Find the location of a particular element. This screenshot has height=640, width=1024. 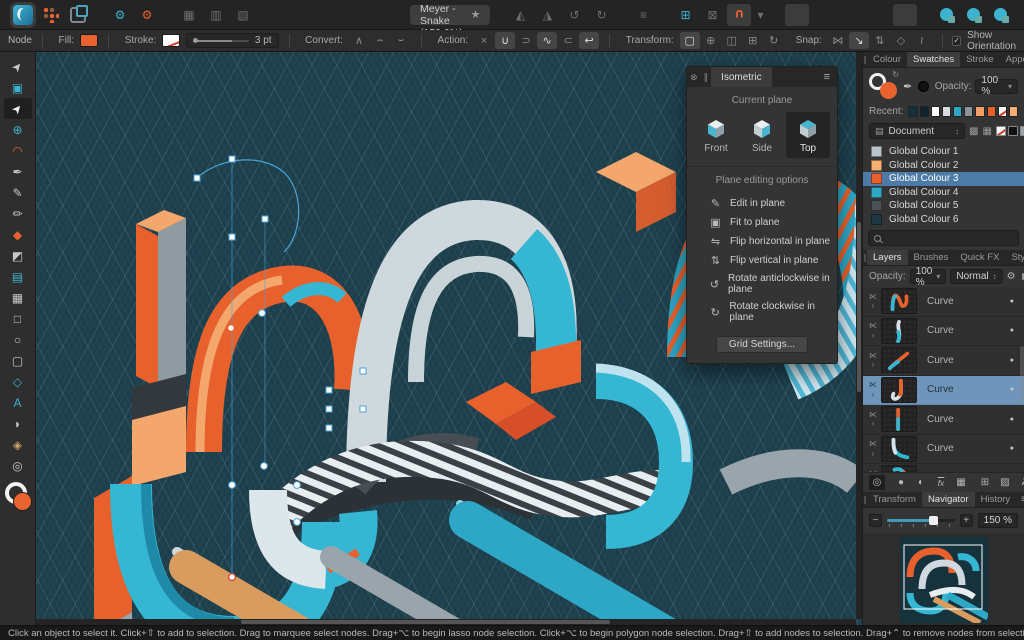

alignment-button: ≡ is located at coordinates (643, 15).